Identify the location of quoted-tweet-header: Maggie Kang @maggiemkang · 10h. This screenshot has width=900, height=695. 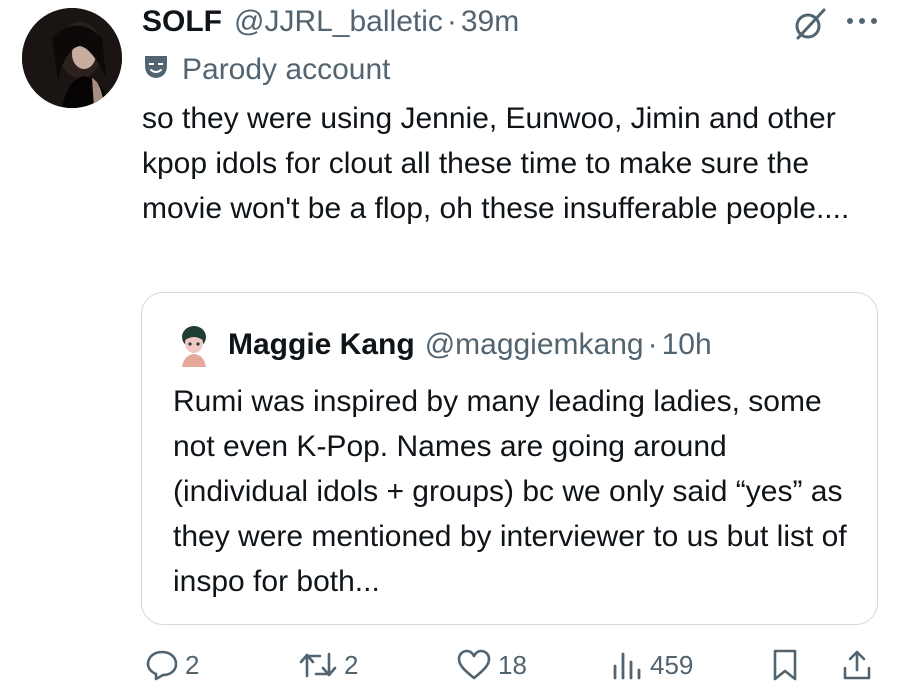
(470, 345).